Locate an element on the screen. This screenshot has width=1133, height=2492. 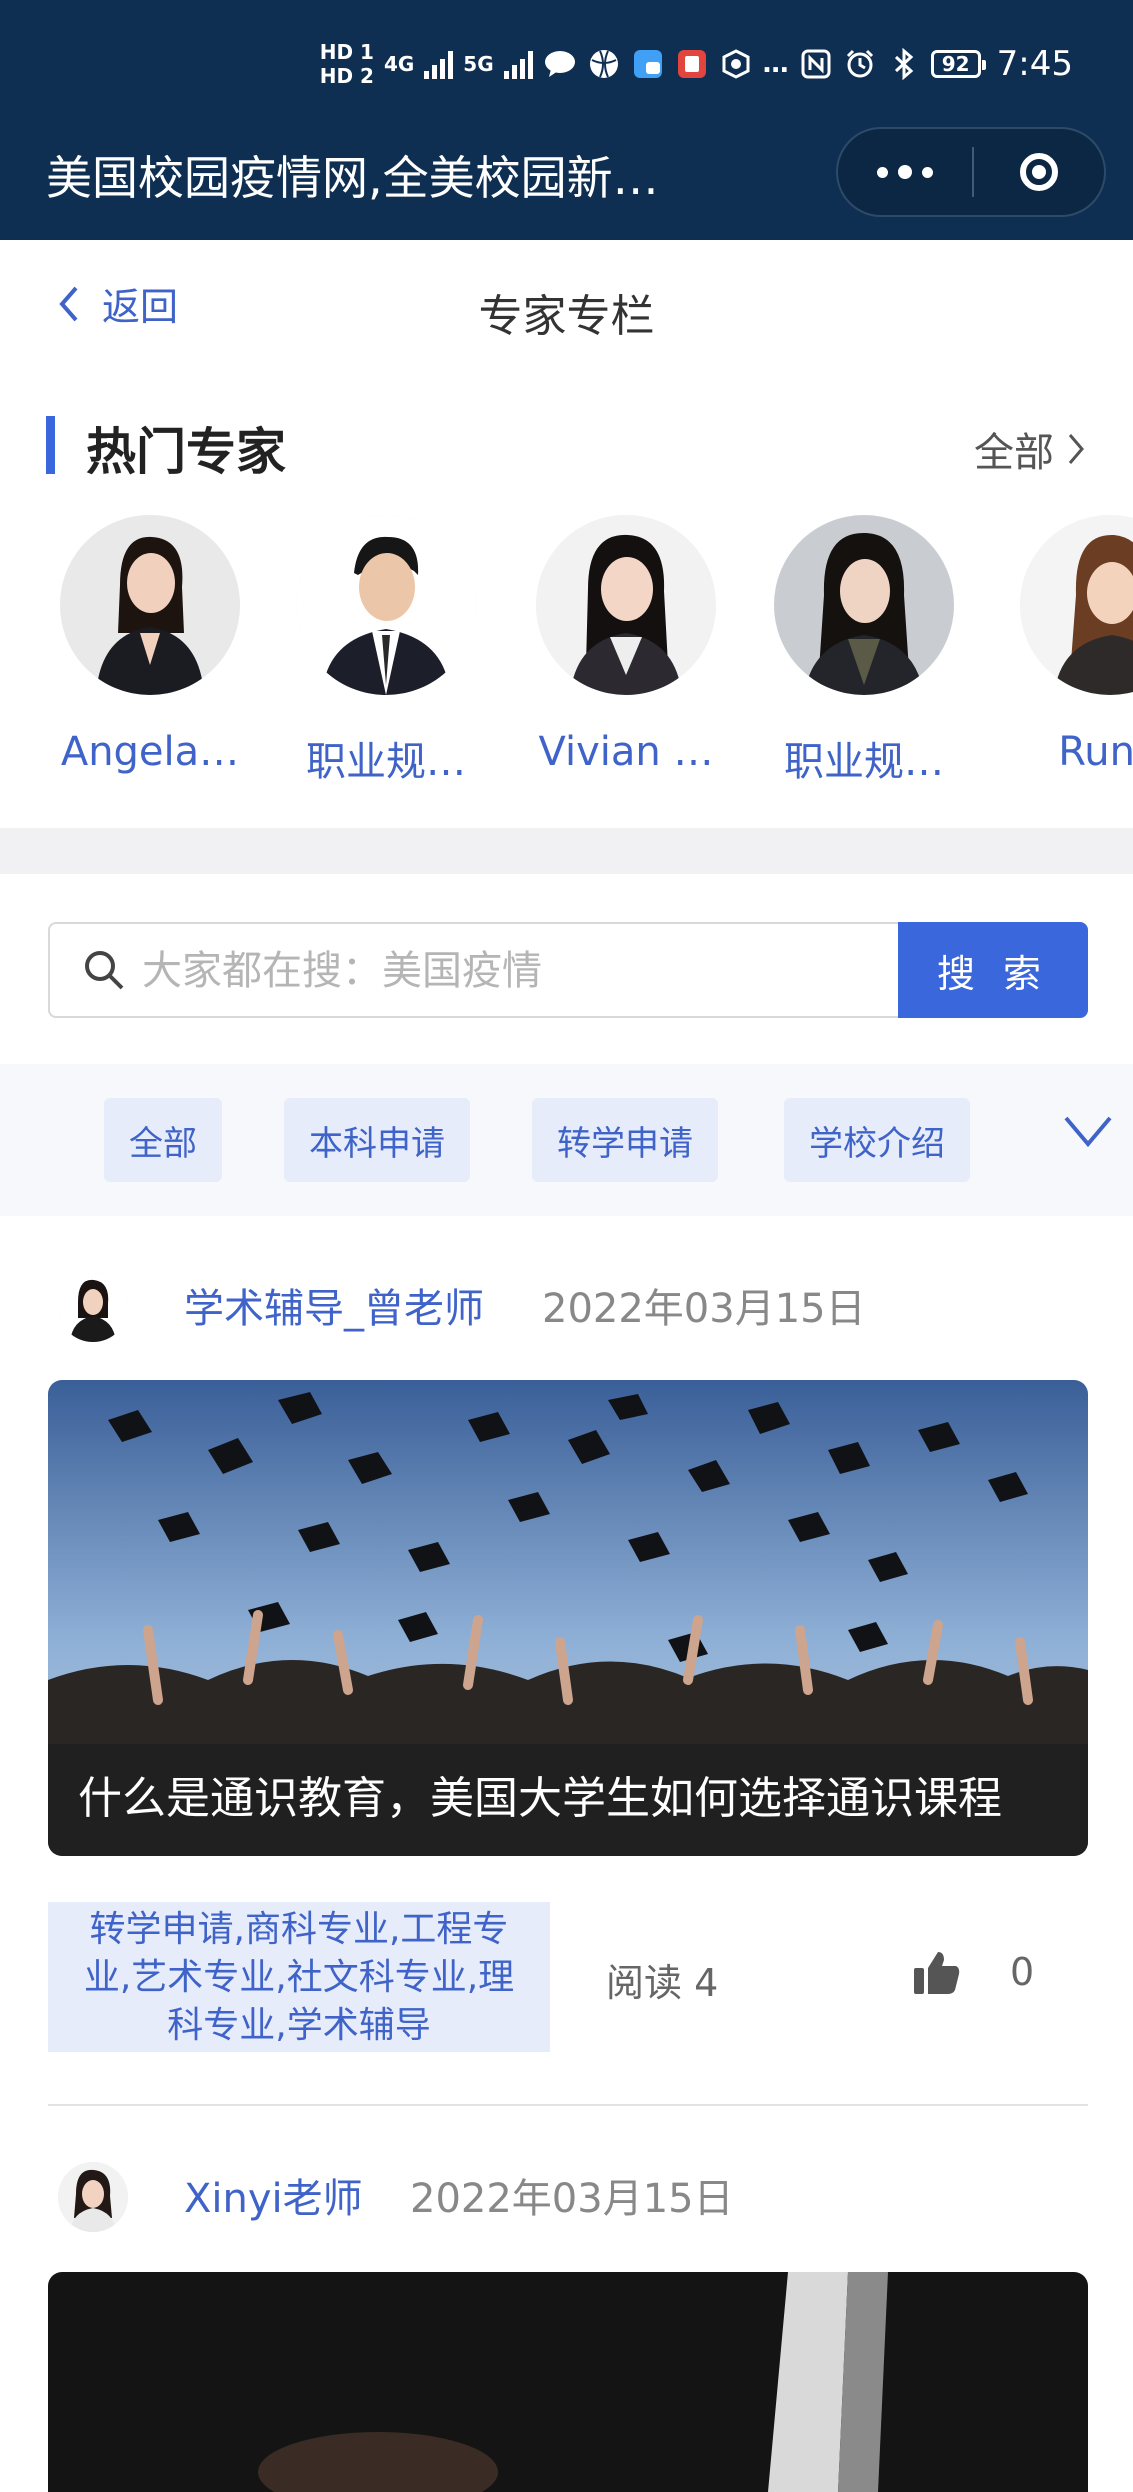
chevron-right-icon is located at coordinates (1076, 449).